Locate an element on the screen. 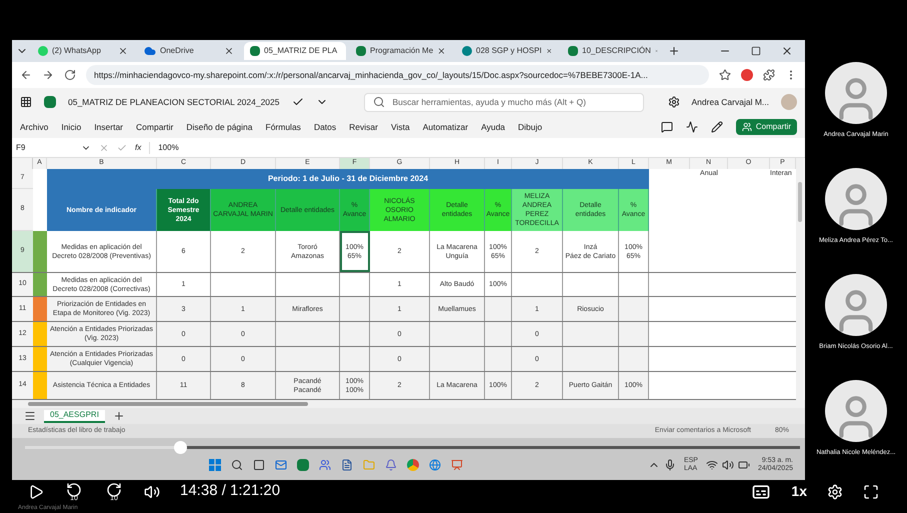  new-tab-icon is located at coordinates (674, 51).